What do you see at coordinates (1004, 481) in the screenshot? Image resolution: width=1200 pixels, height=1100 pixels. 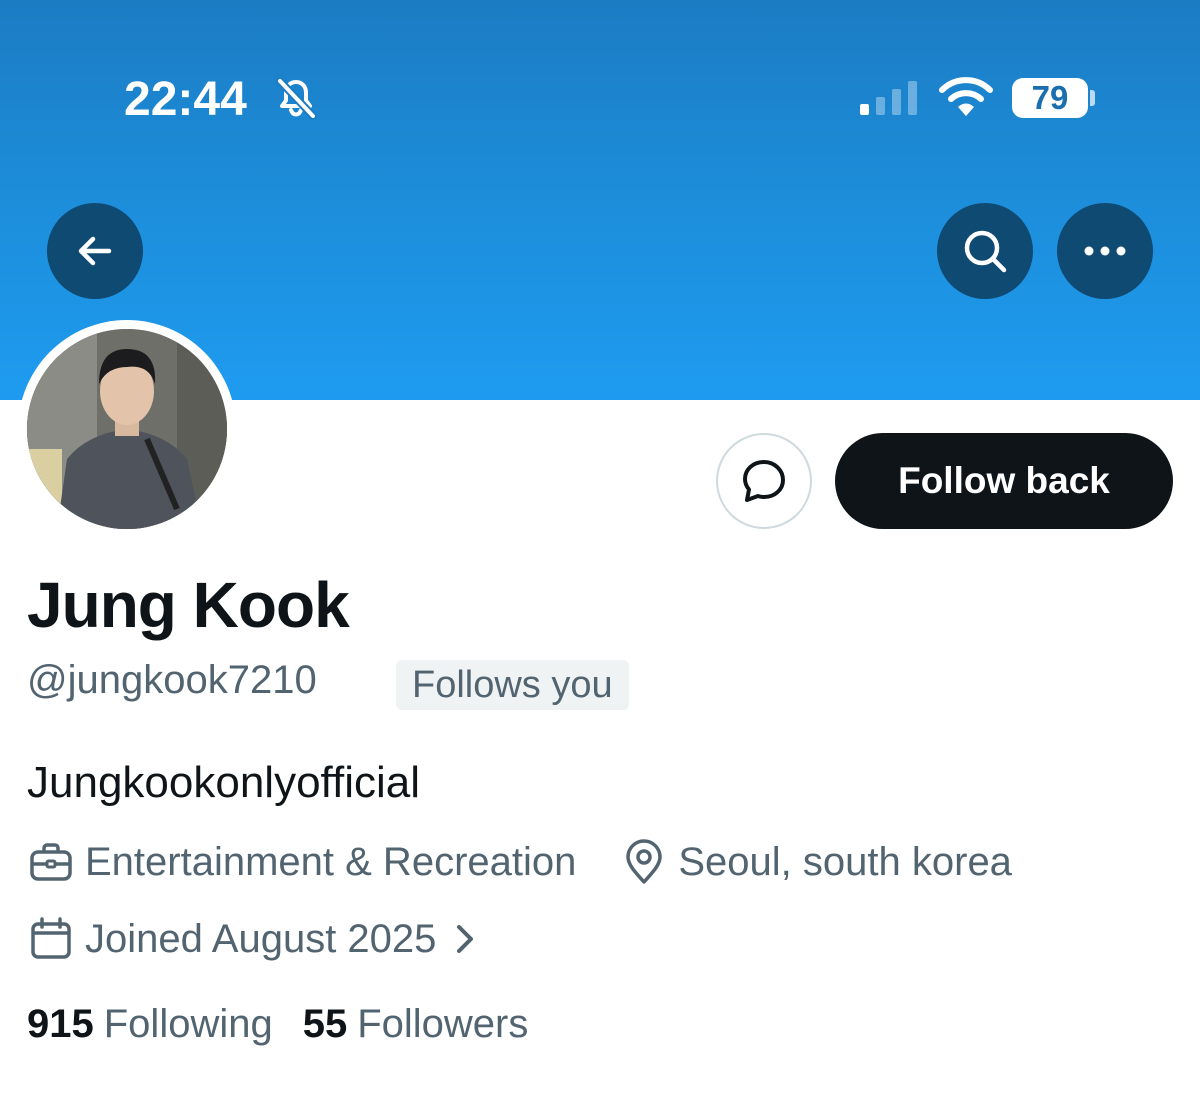 I see `follow-back-button: Follow back` at bounding box center [1004, 481].